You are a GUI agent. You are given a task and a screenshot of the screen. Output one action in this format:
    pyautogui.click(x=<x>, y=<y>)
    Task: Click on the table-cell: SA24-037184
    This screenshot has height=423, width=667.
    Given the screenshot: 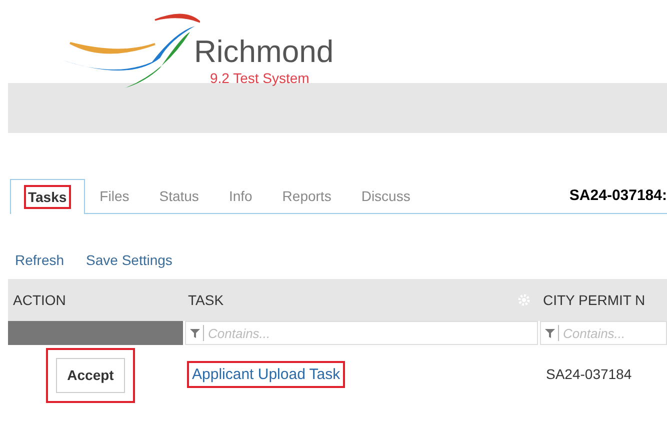 What is the action you would take?
    pyautogui.click(x=589, y=374)
    